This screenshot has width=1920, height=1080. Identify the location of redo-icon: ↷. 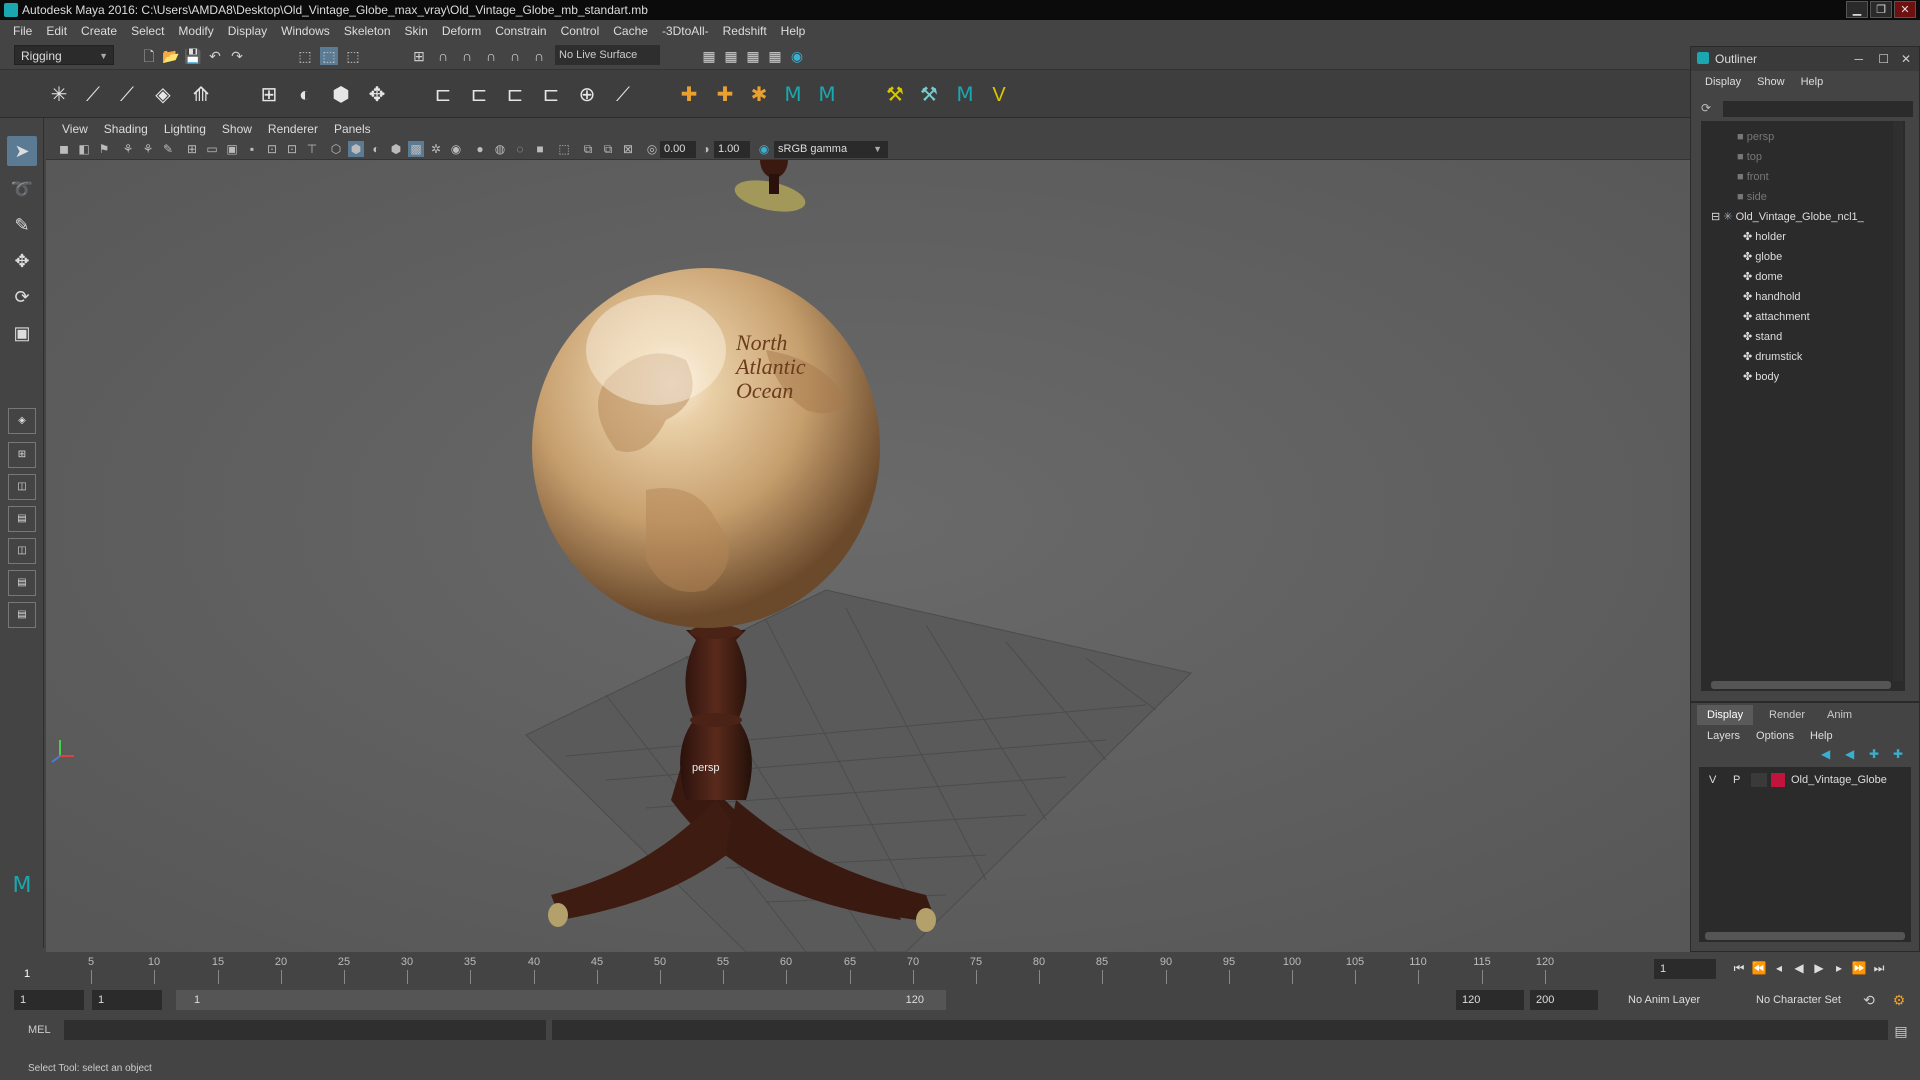
(237, 56).